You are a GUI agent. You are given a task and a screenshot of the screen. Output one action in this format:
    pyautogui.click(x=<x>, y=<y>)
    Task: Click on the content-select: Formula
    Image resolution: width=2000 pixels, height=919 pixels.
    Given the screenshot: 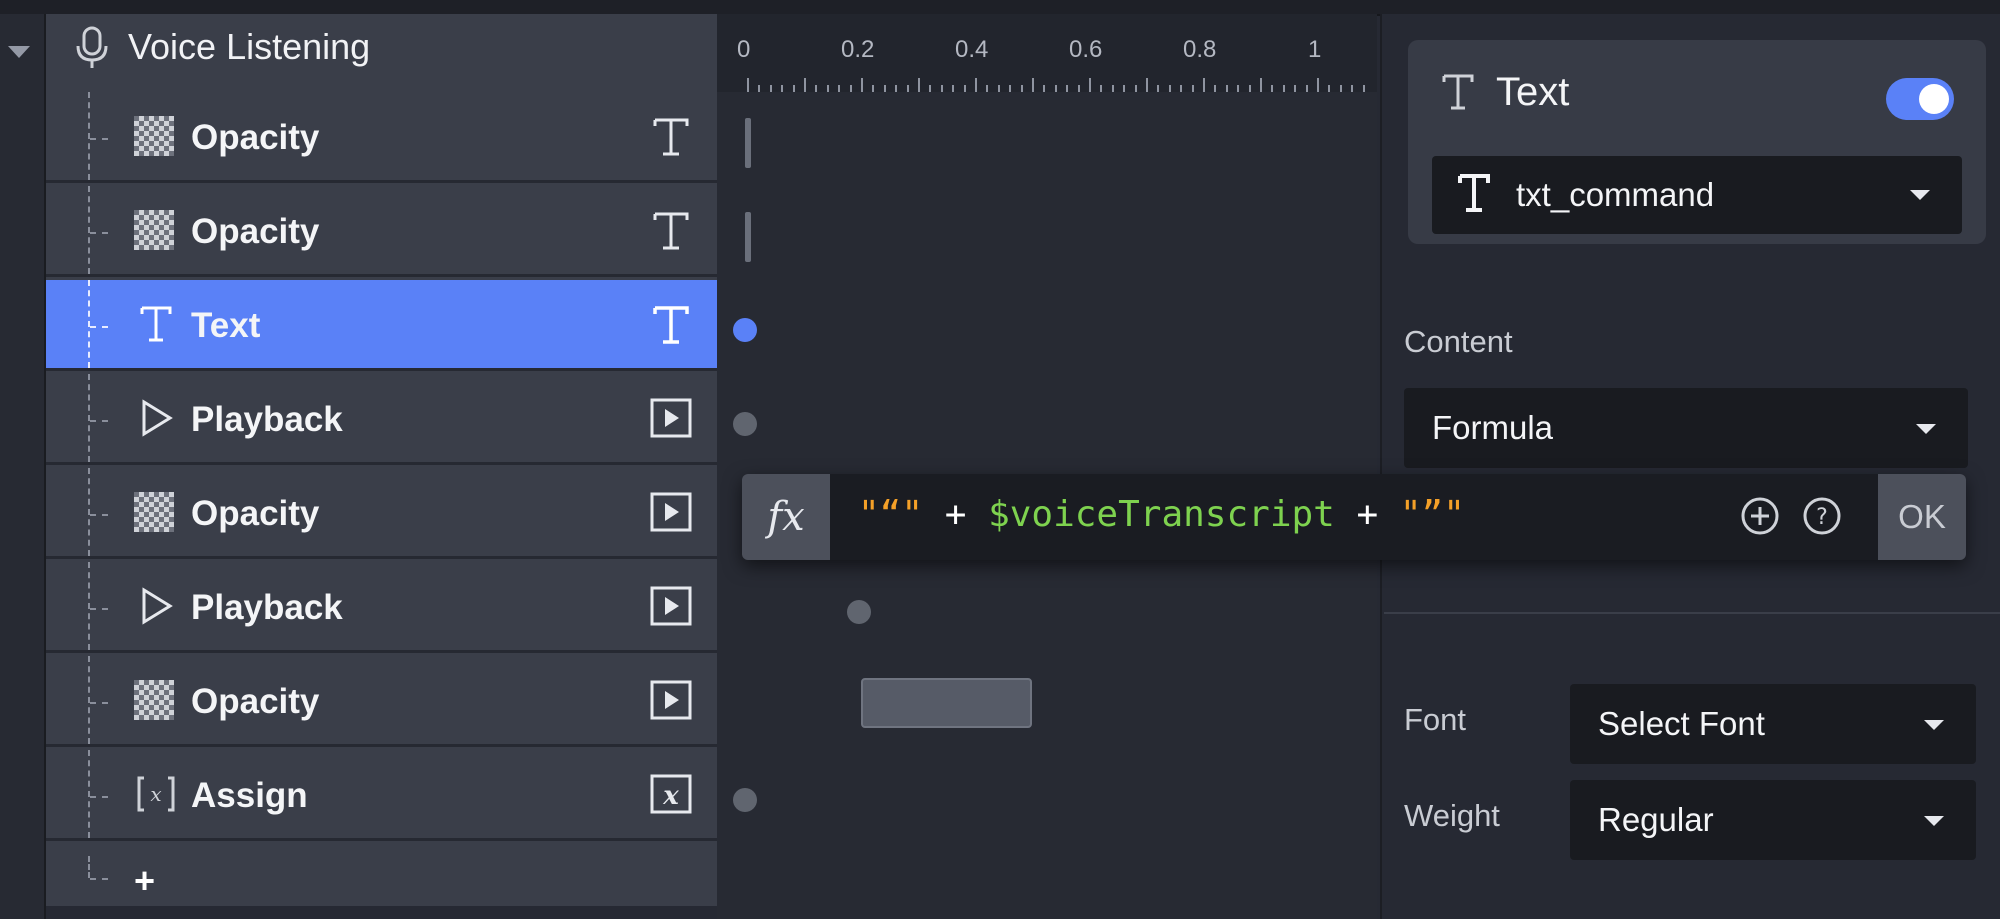 What is the action you would take?
    pyautogui.click(x=1686, y=428)
    